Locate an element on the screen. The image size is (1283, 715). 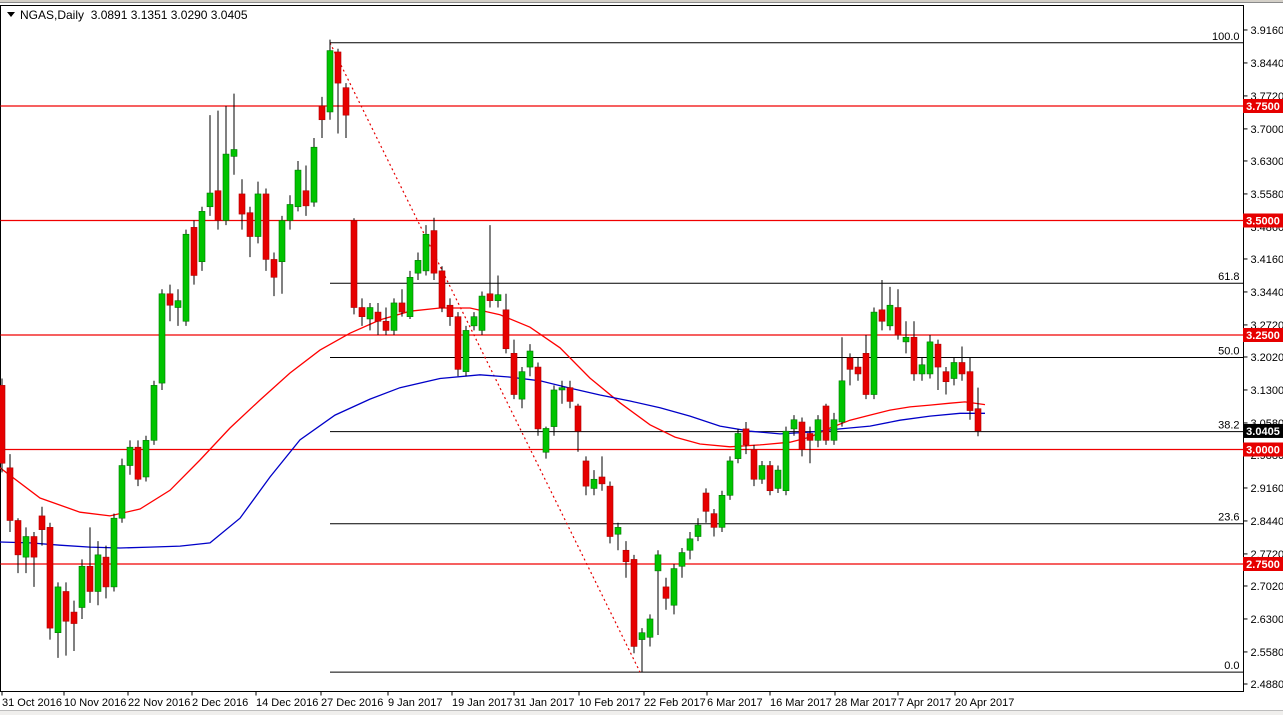
fib-label-23.6: 23.6 is located at coordinates (1228, 518).